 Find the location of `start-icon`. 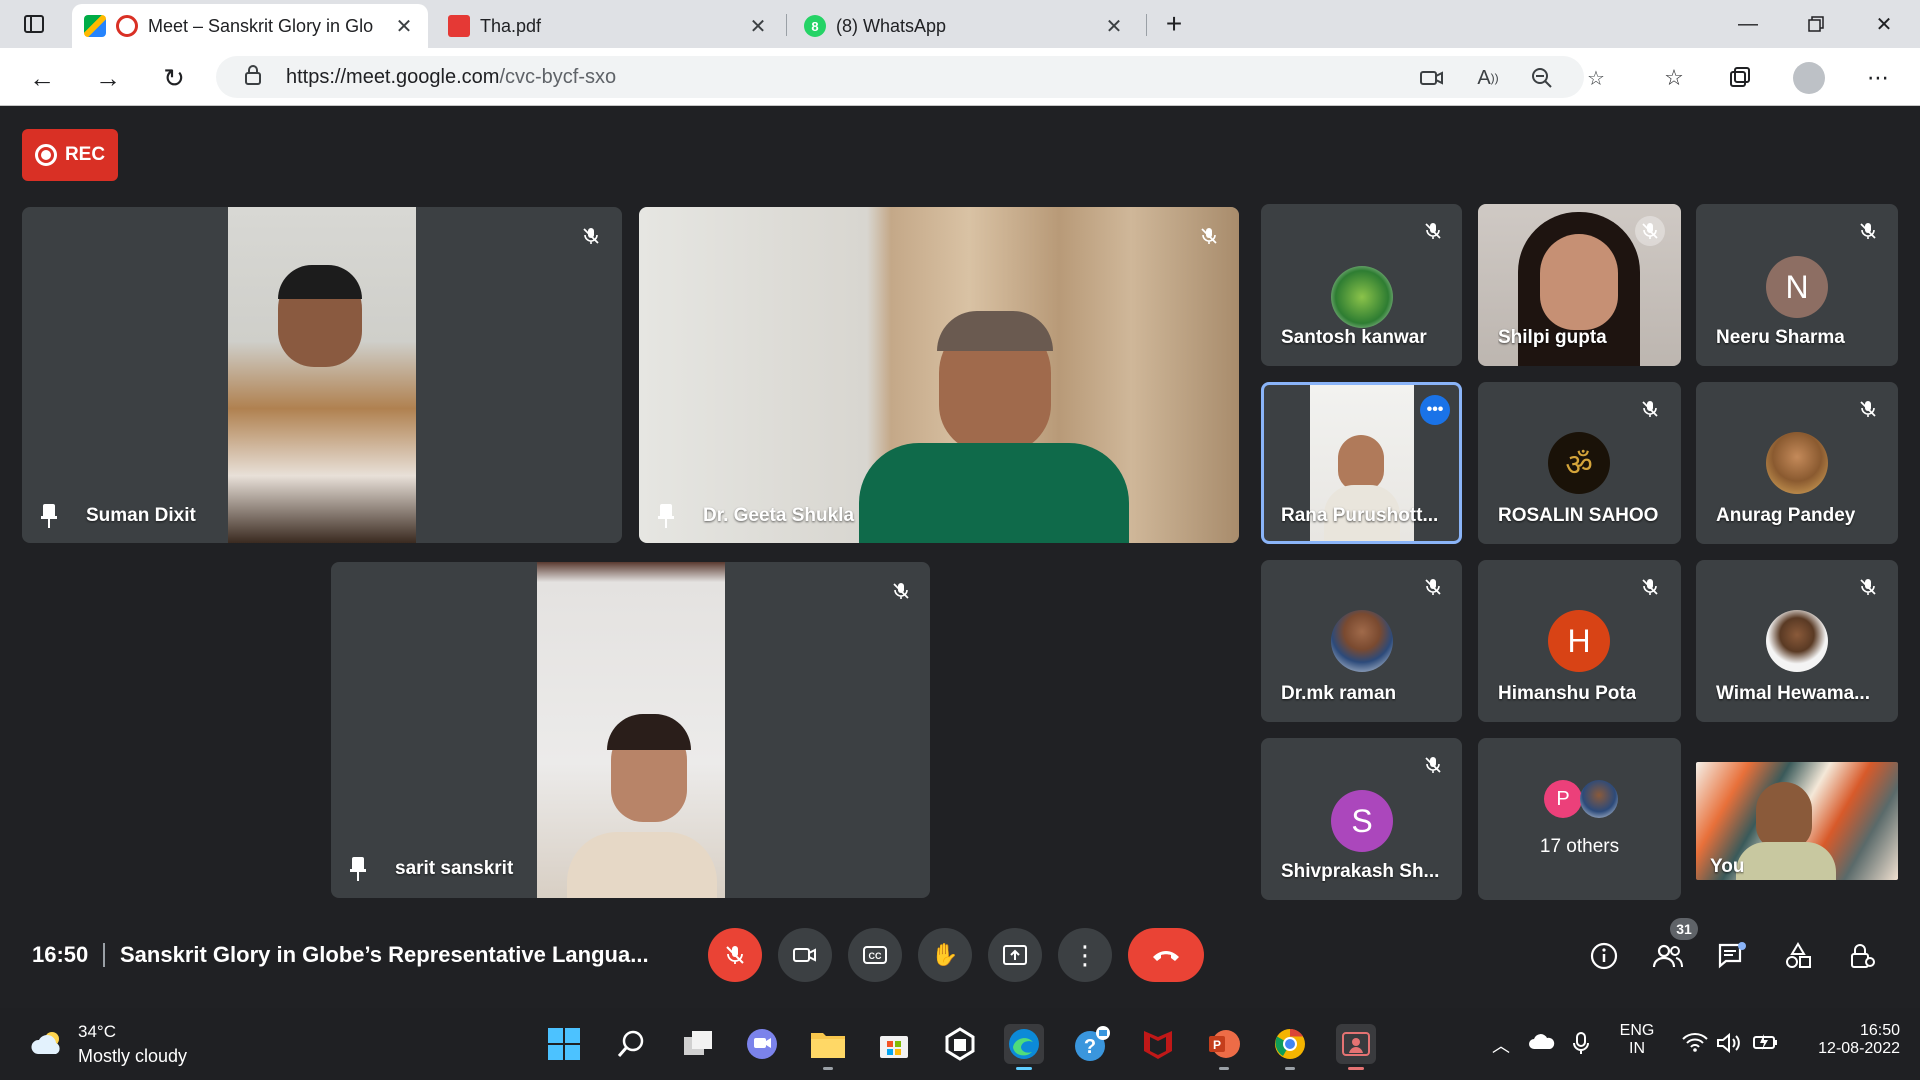

start-icon is located at coordinates (564, 1044).